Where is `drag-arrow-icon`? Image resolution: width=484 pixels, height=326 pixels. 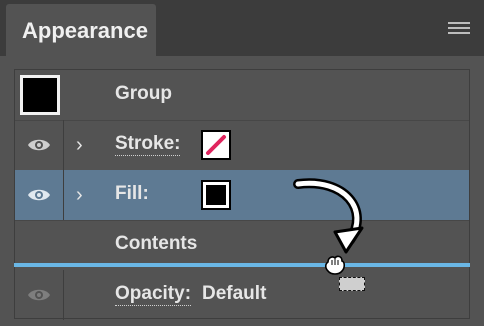
drag-arrow-icon is located at coordinates (328, 216).